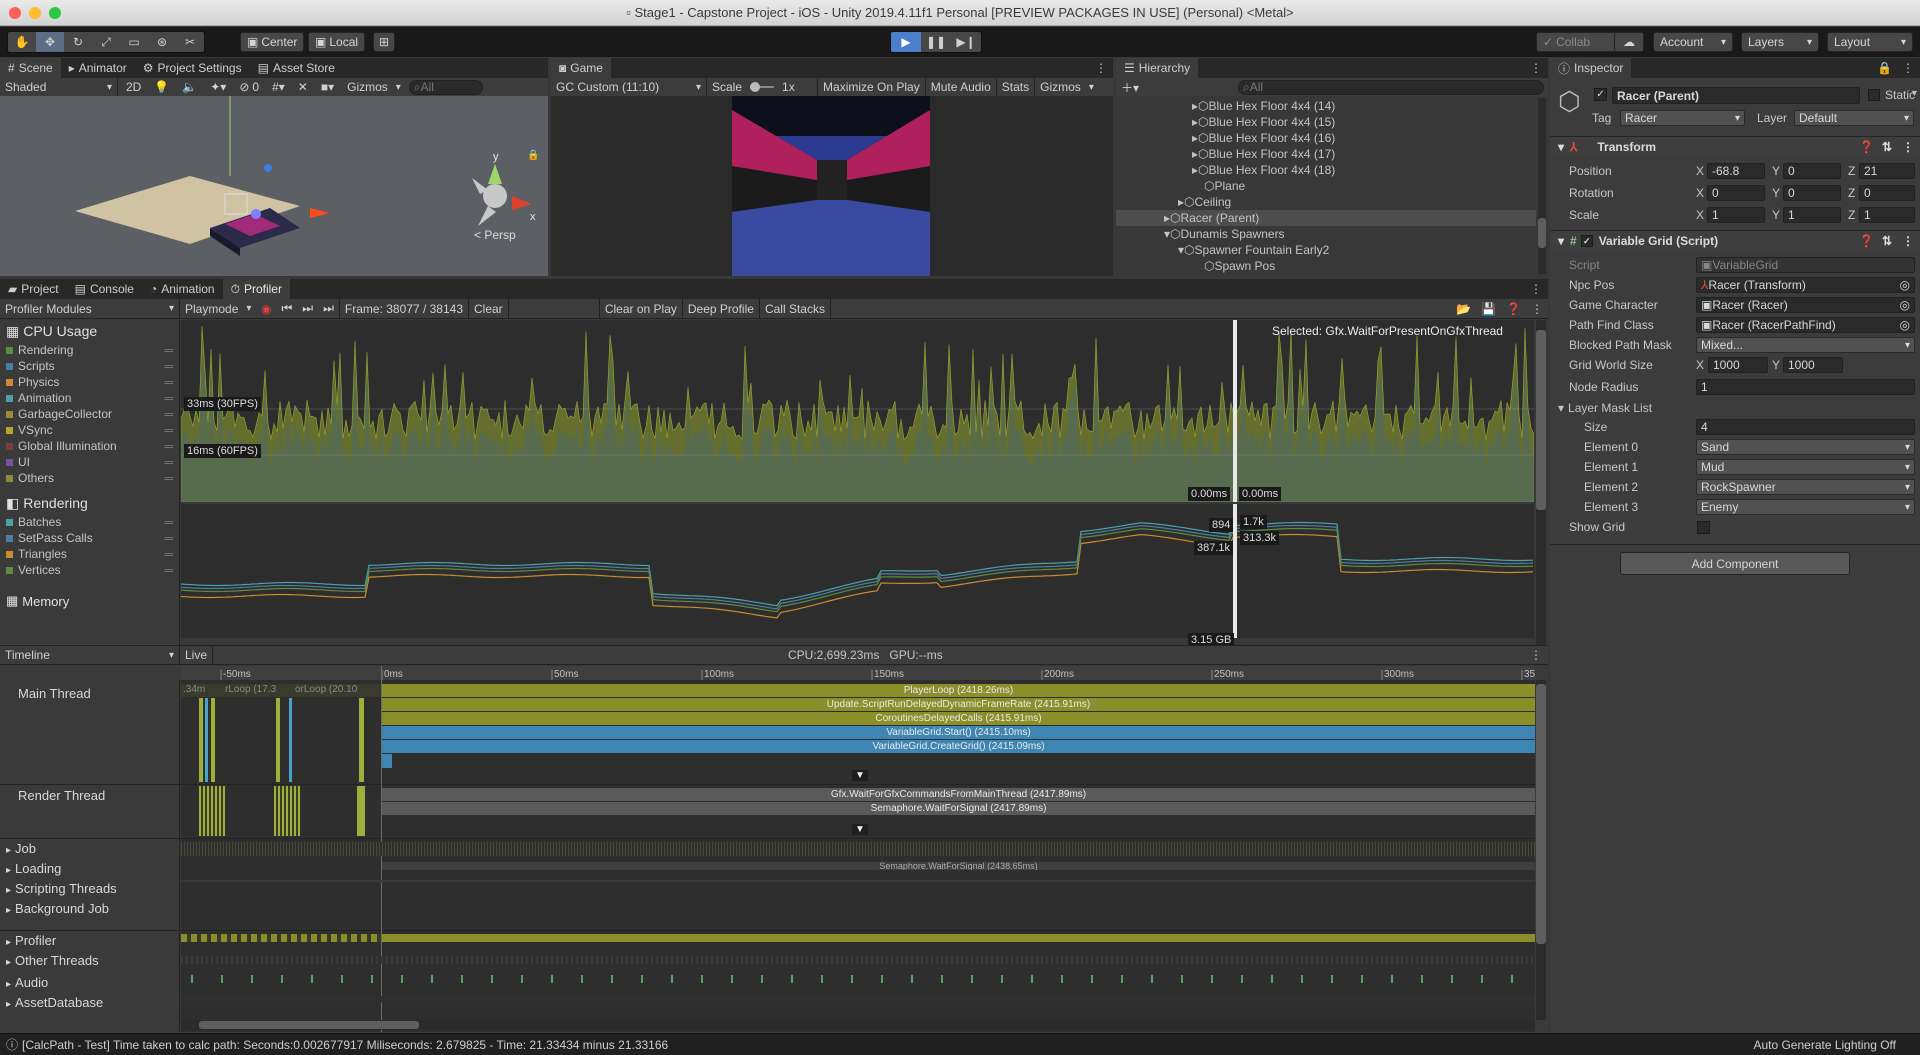  Describe the element at coordinates (1560, 147) in the screenshot. I see `collapse-arrow-icon: ▾` at that location.